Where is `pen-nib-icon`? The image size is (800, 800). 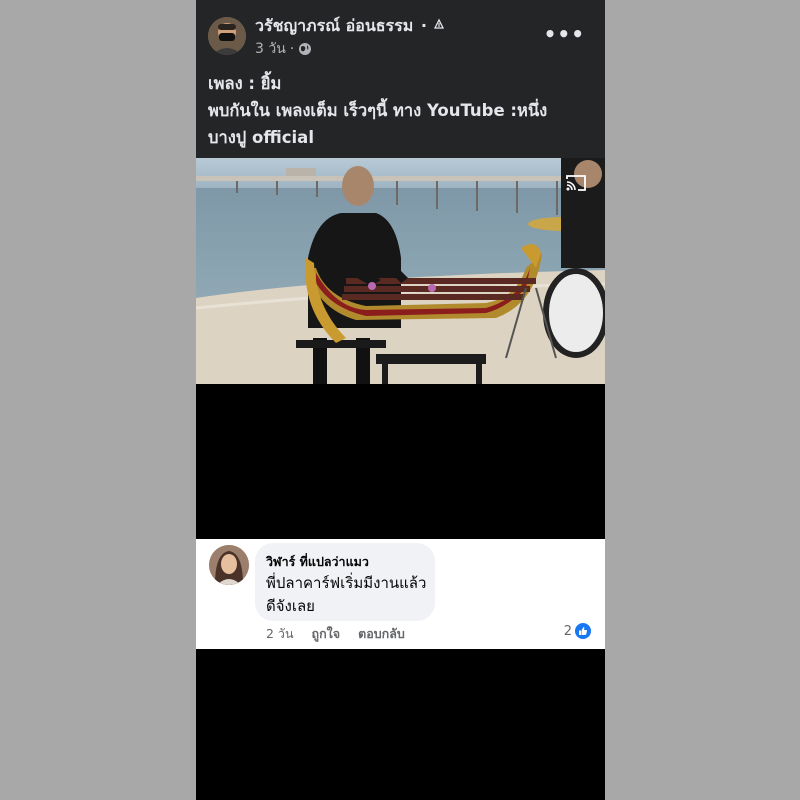
pen-nib-icon is located at coordinates (438, 23).